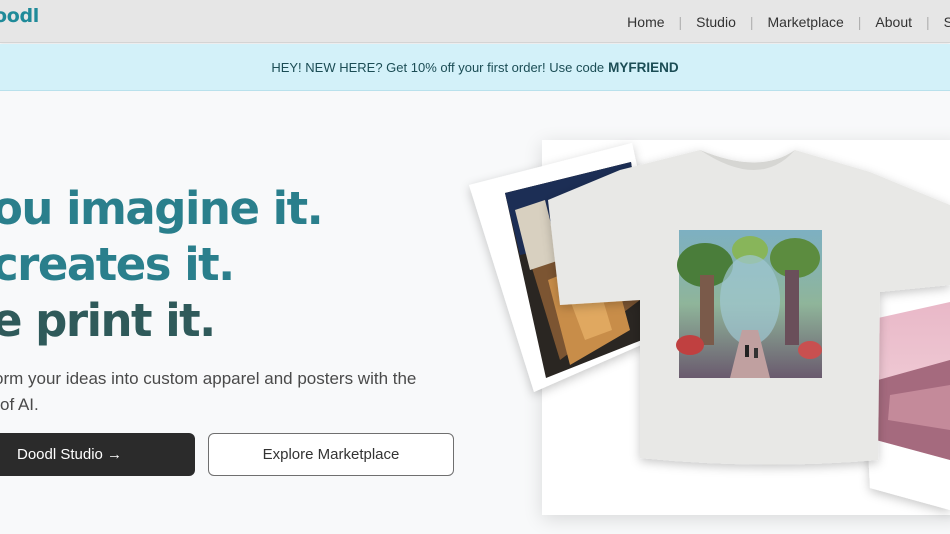  What do you see at coordinates (97, 454) in the screenshot?
I see `doodl-studio-button: Doodl Studio →` at bounding box center [97, 454].